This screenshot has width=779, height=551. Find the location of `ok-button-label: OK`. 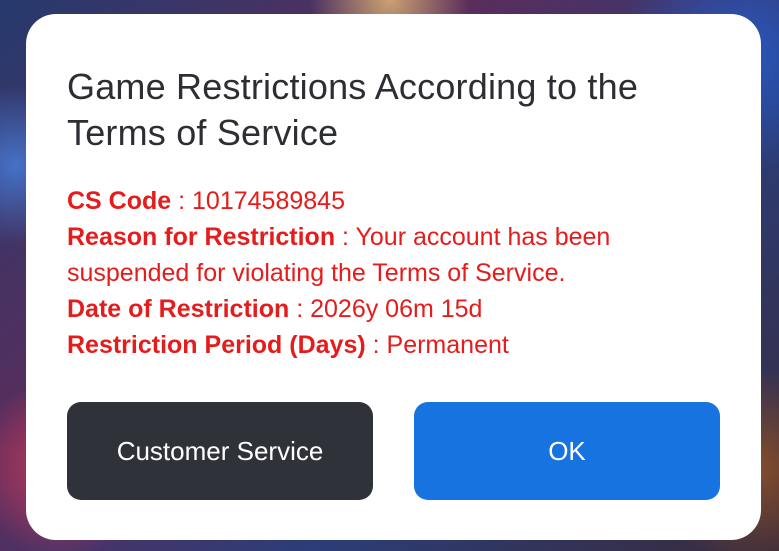

ok-button-label: OK is located at coordinates (567, 450).